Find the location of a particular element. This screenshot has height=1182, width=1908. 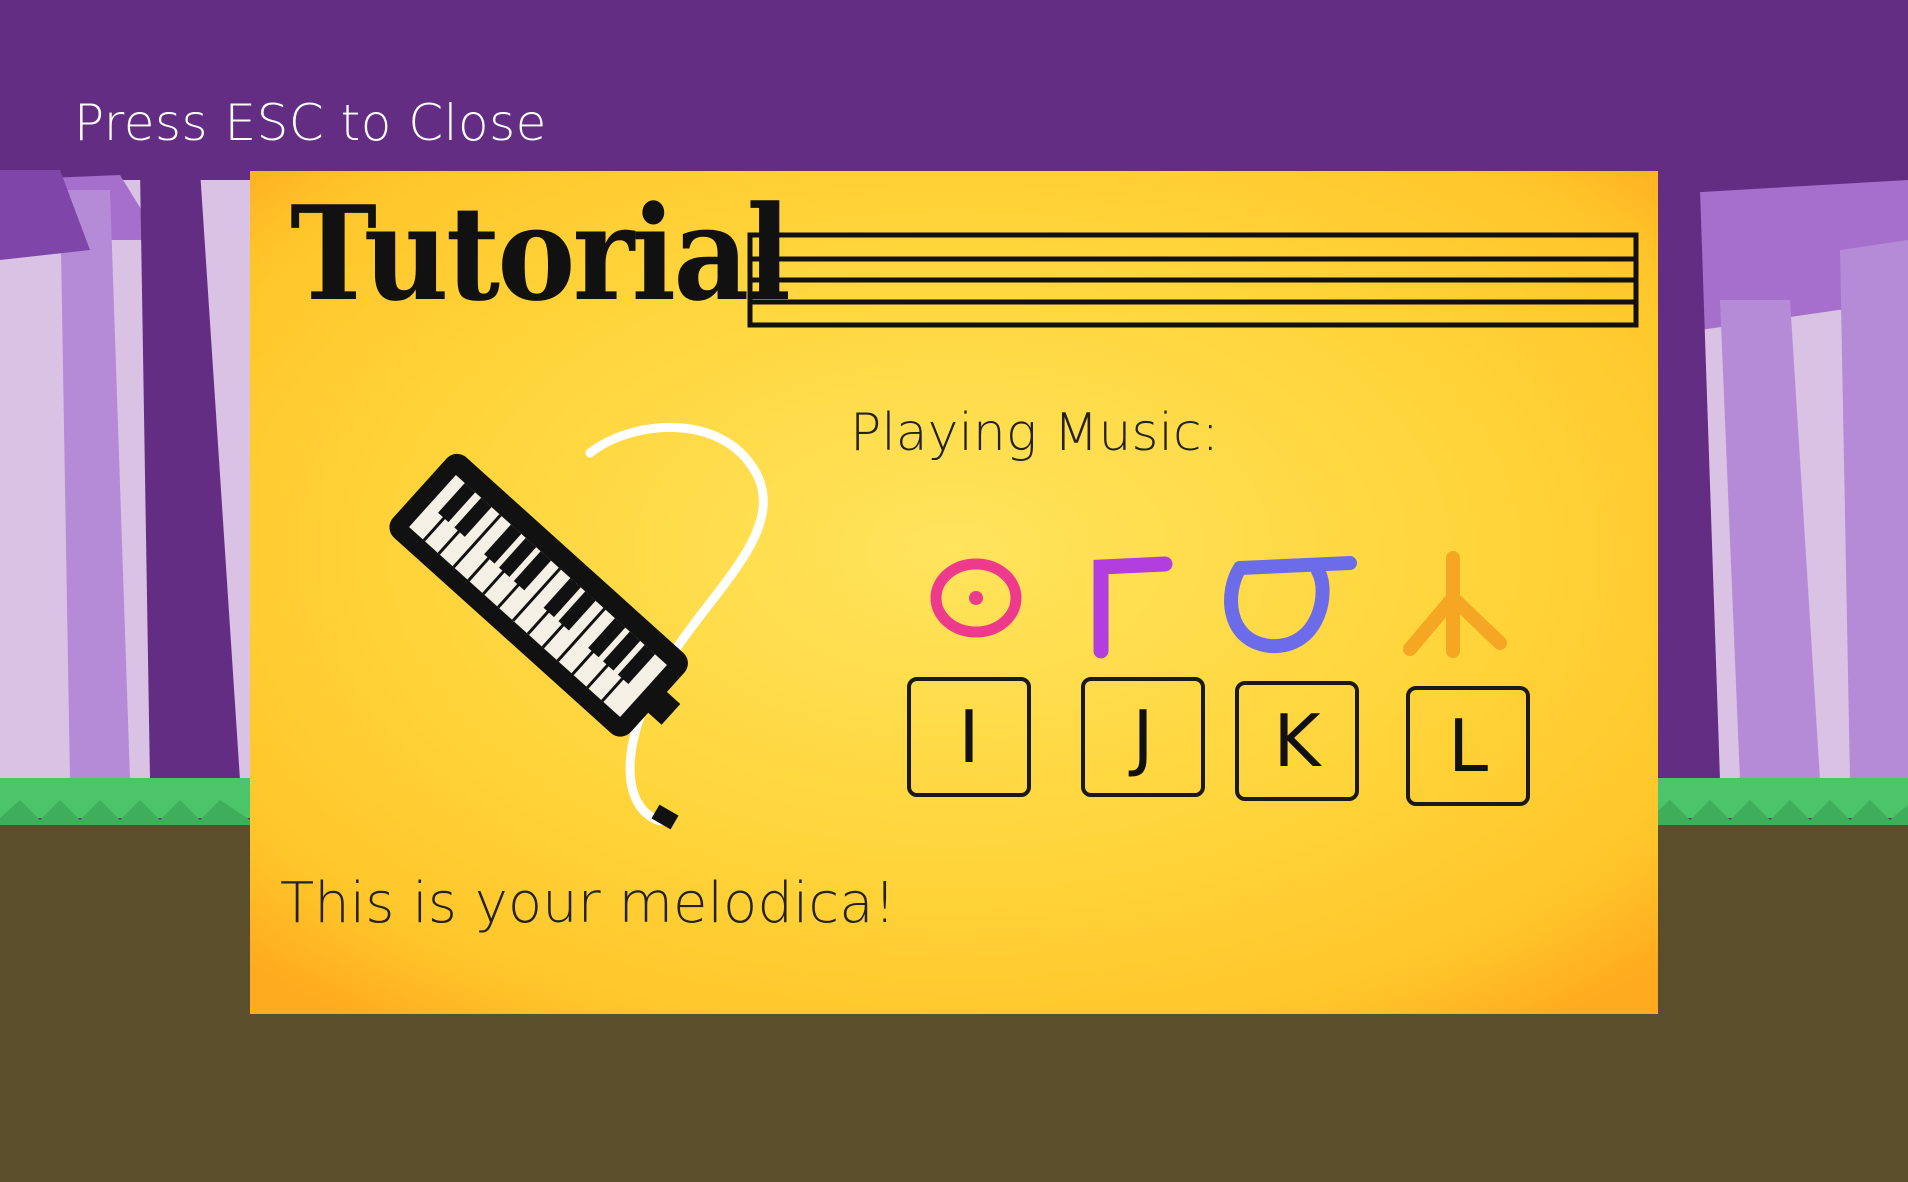

key-l-label: L is located at coordinates (1468, 746).